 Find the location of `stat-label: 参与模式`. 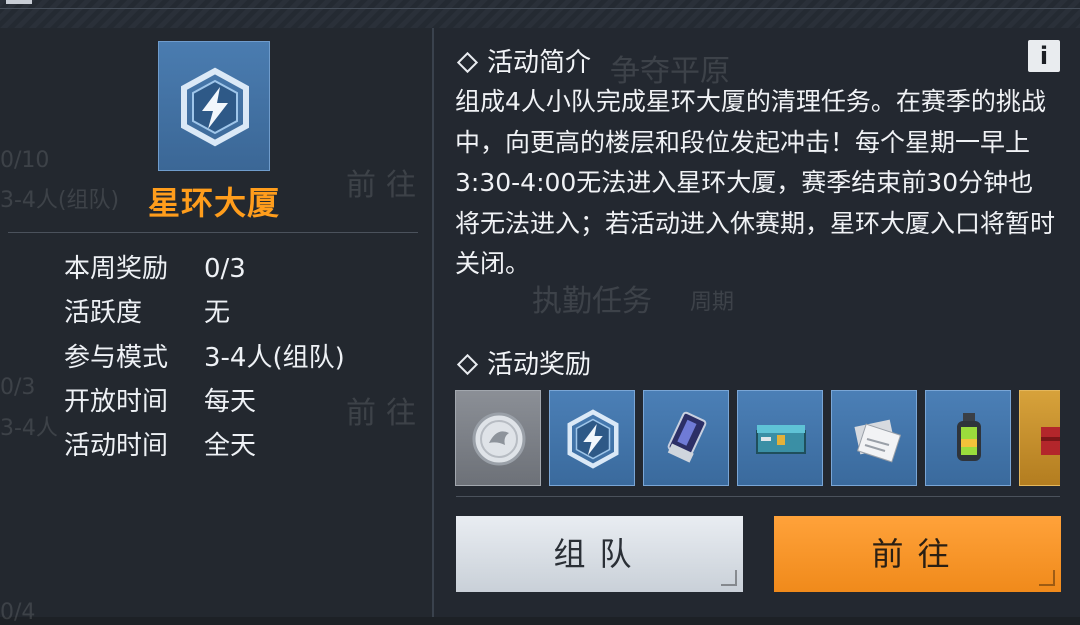

stat-label: 参与模式 is located at coordinates (116, 358).